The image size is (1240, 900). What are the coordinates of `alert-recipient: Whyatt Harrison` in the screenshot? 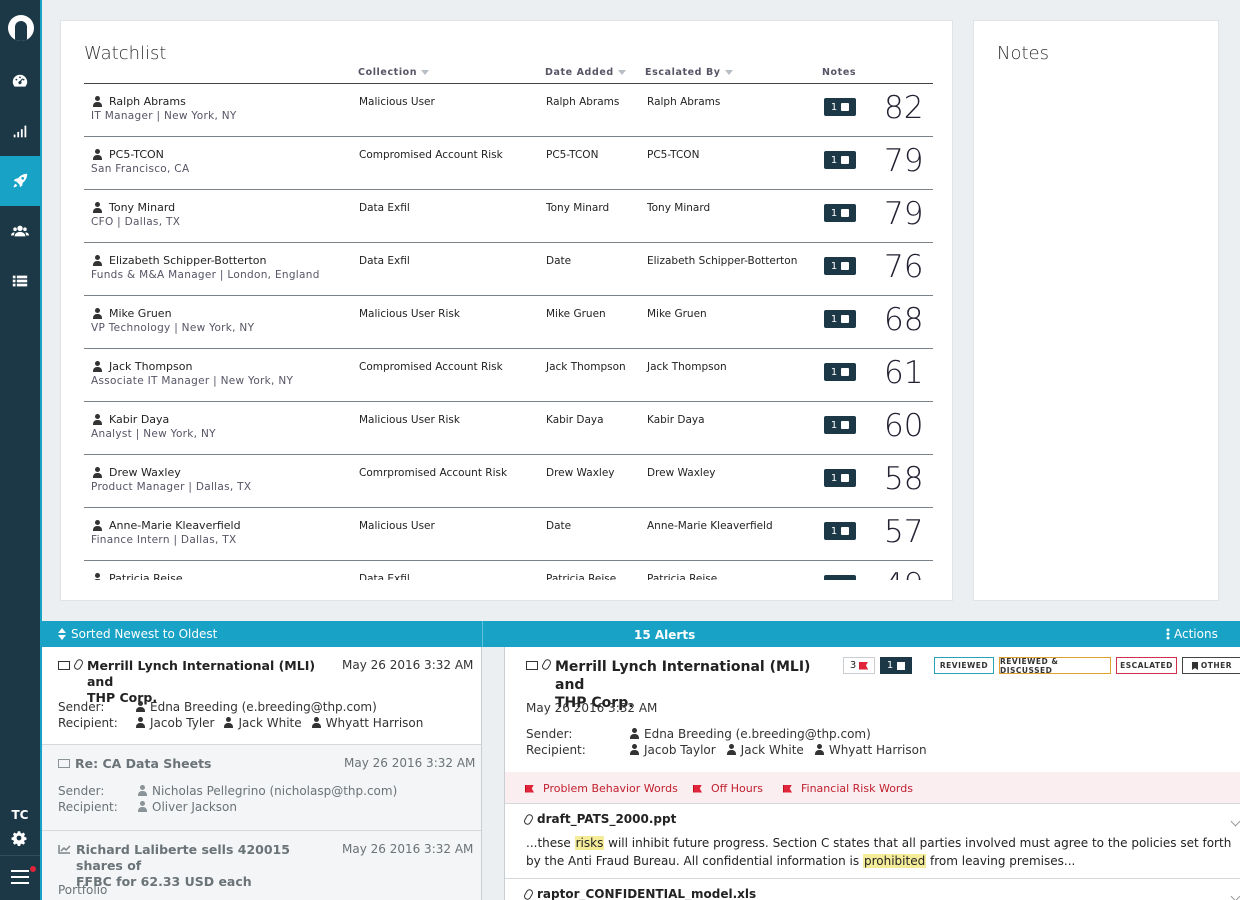 It's located at (375, 723).